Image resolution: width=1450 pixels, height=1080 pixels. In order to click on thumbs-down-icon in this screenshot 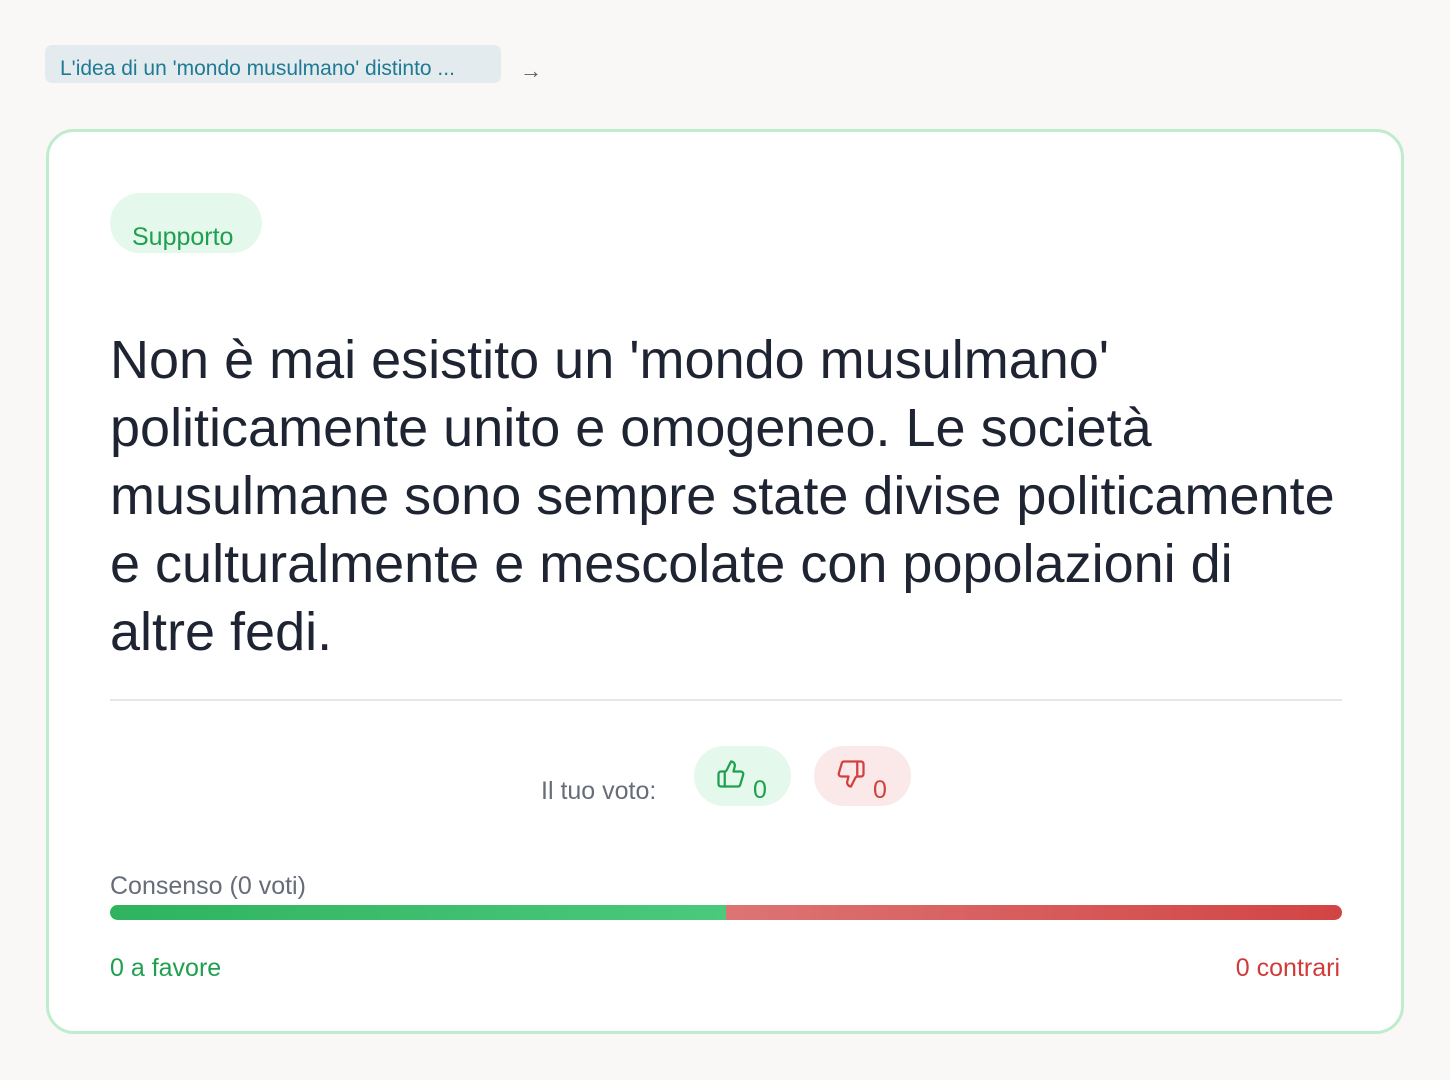, I will do `click(851, 774)`.